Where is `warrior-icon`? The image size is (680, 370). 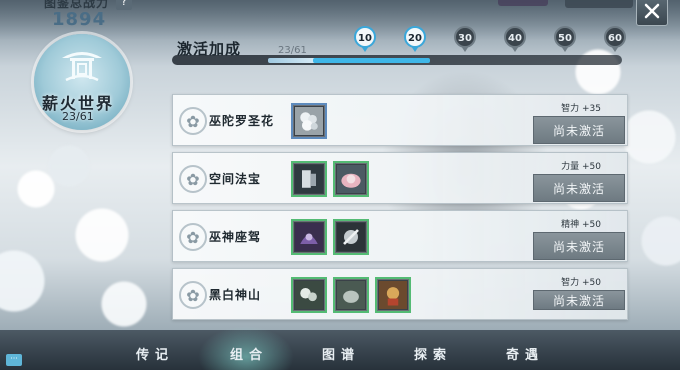
warrior-icon is located at coordinates (393, 295).